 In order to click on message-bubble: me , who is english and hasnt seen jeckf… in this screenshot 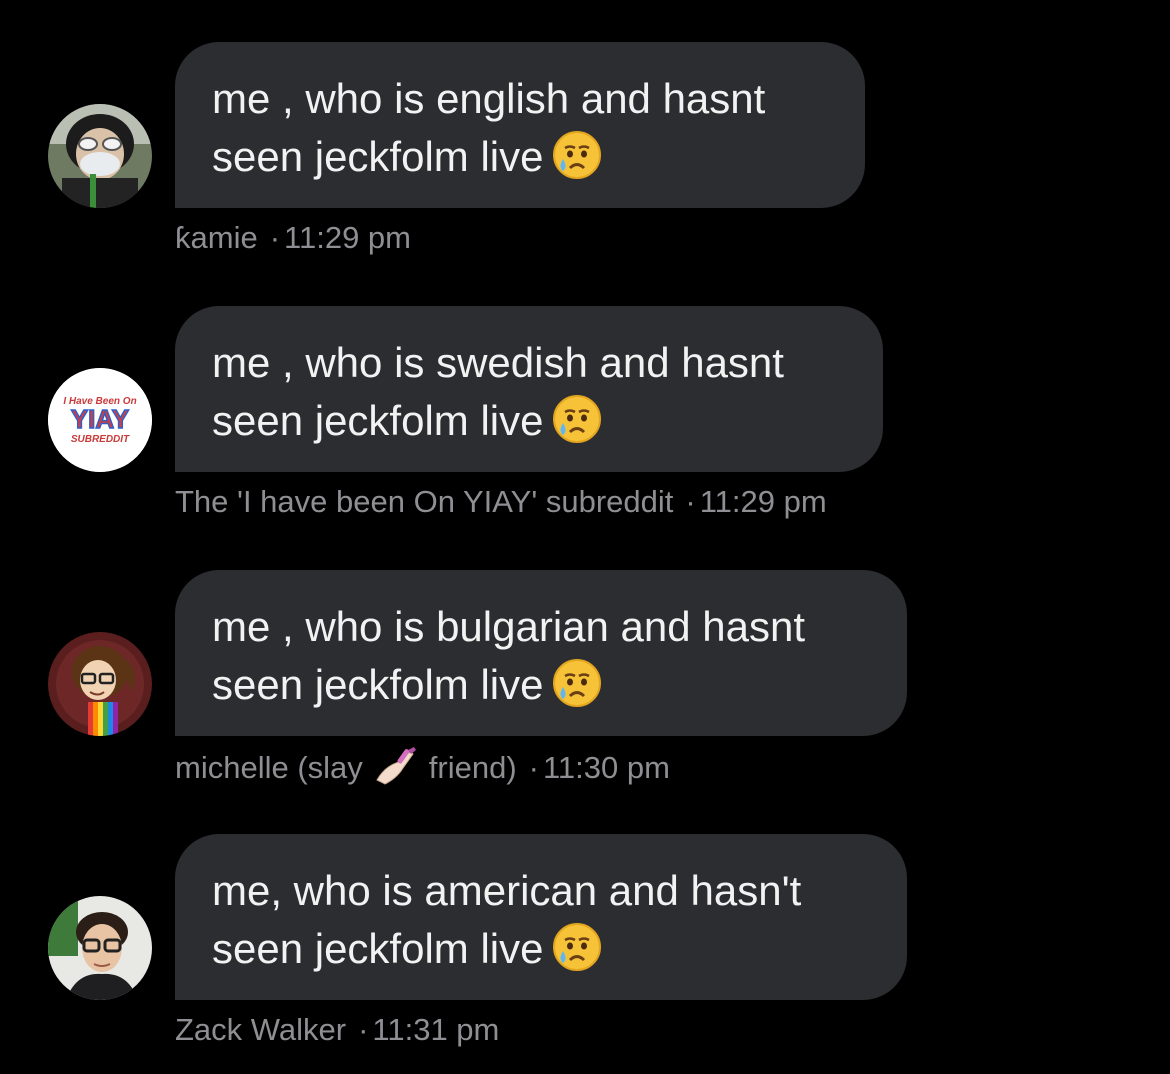, I will do `click(520, 125)`.